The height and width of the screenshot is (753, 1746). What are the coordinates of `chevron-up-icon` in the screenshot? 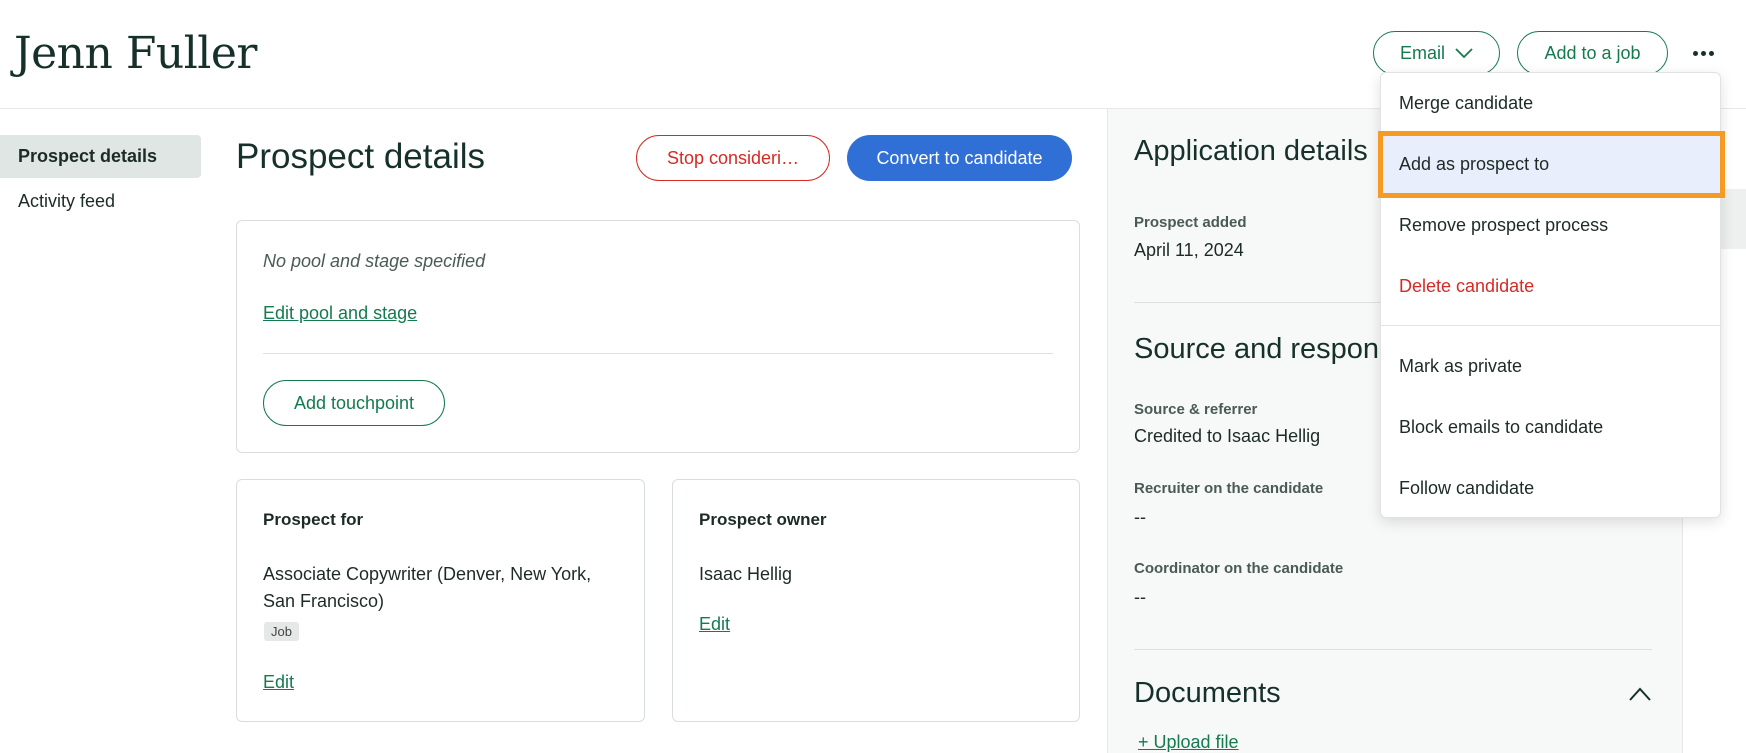 It's located at (1640, 694).